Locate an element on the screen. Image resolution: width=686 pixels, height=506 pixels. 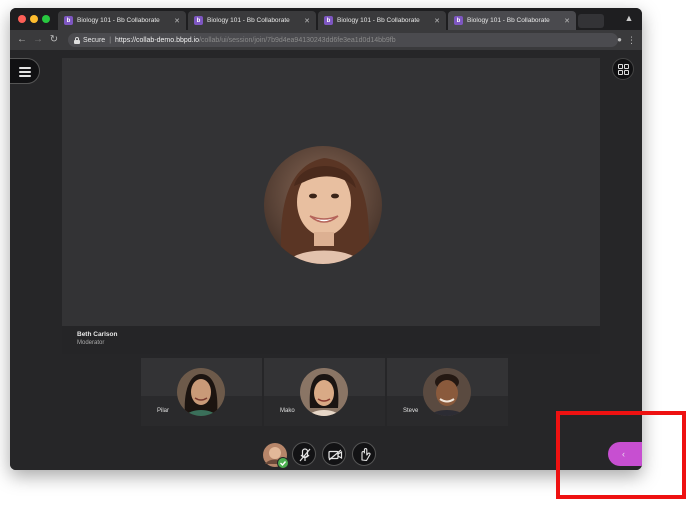
forward-arrow-icon: → is located at coordinates (38, 40).